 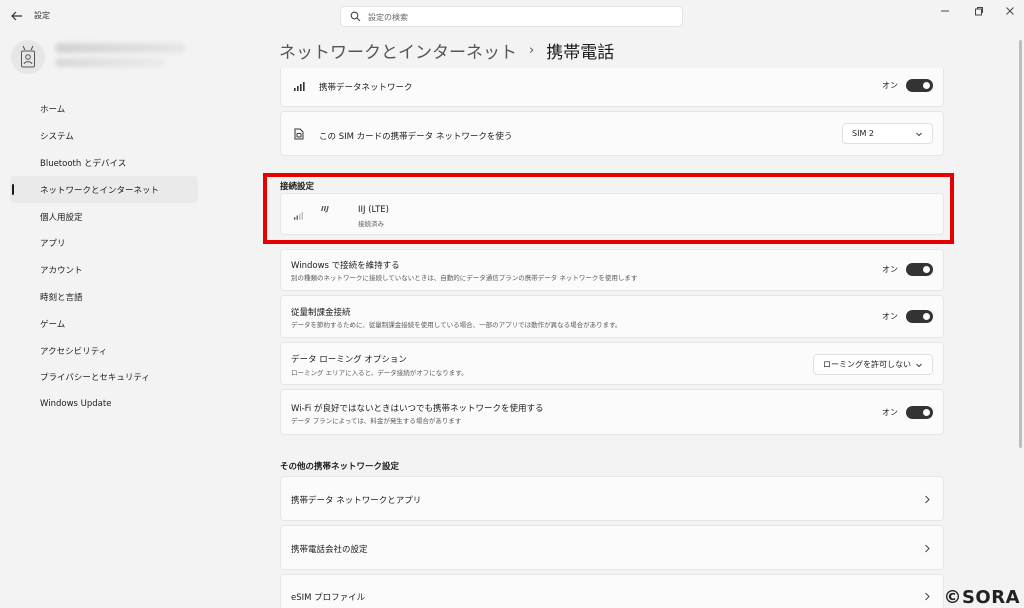 I want to click on link-label: 携帯データ ネットワークとアプリ, so click(x=356, y=501).